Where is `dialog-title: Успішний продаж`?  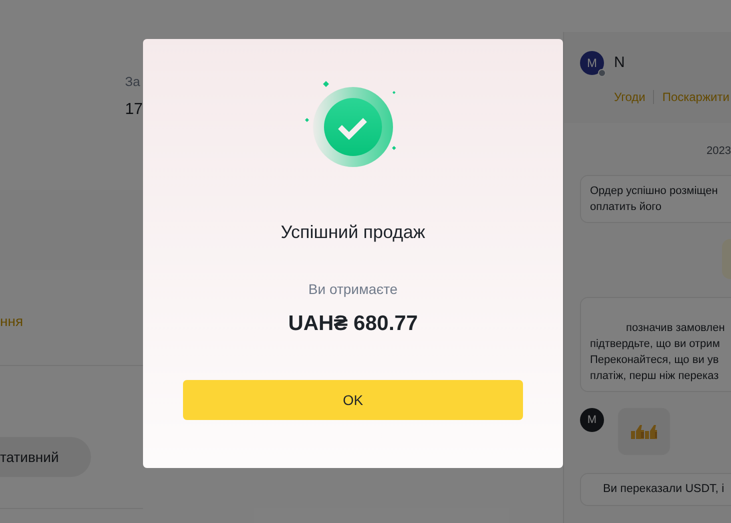
dialog-title: Успішний продаж is located at coordinates (353, 232).